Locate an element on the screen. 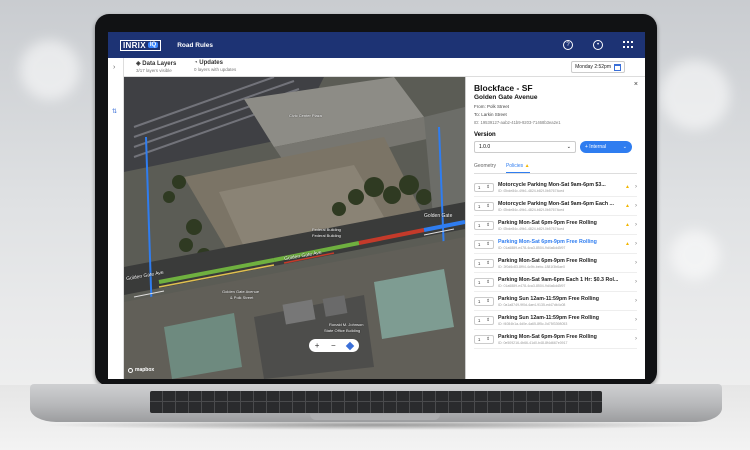 The image size is (750, 450). policy-id: ID: 0e509216-4b66-41d0-b48-8f4d667e0917 is located at coordinates (533, 342).